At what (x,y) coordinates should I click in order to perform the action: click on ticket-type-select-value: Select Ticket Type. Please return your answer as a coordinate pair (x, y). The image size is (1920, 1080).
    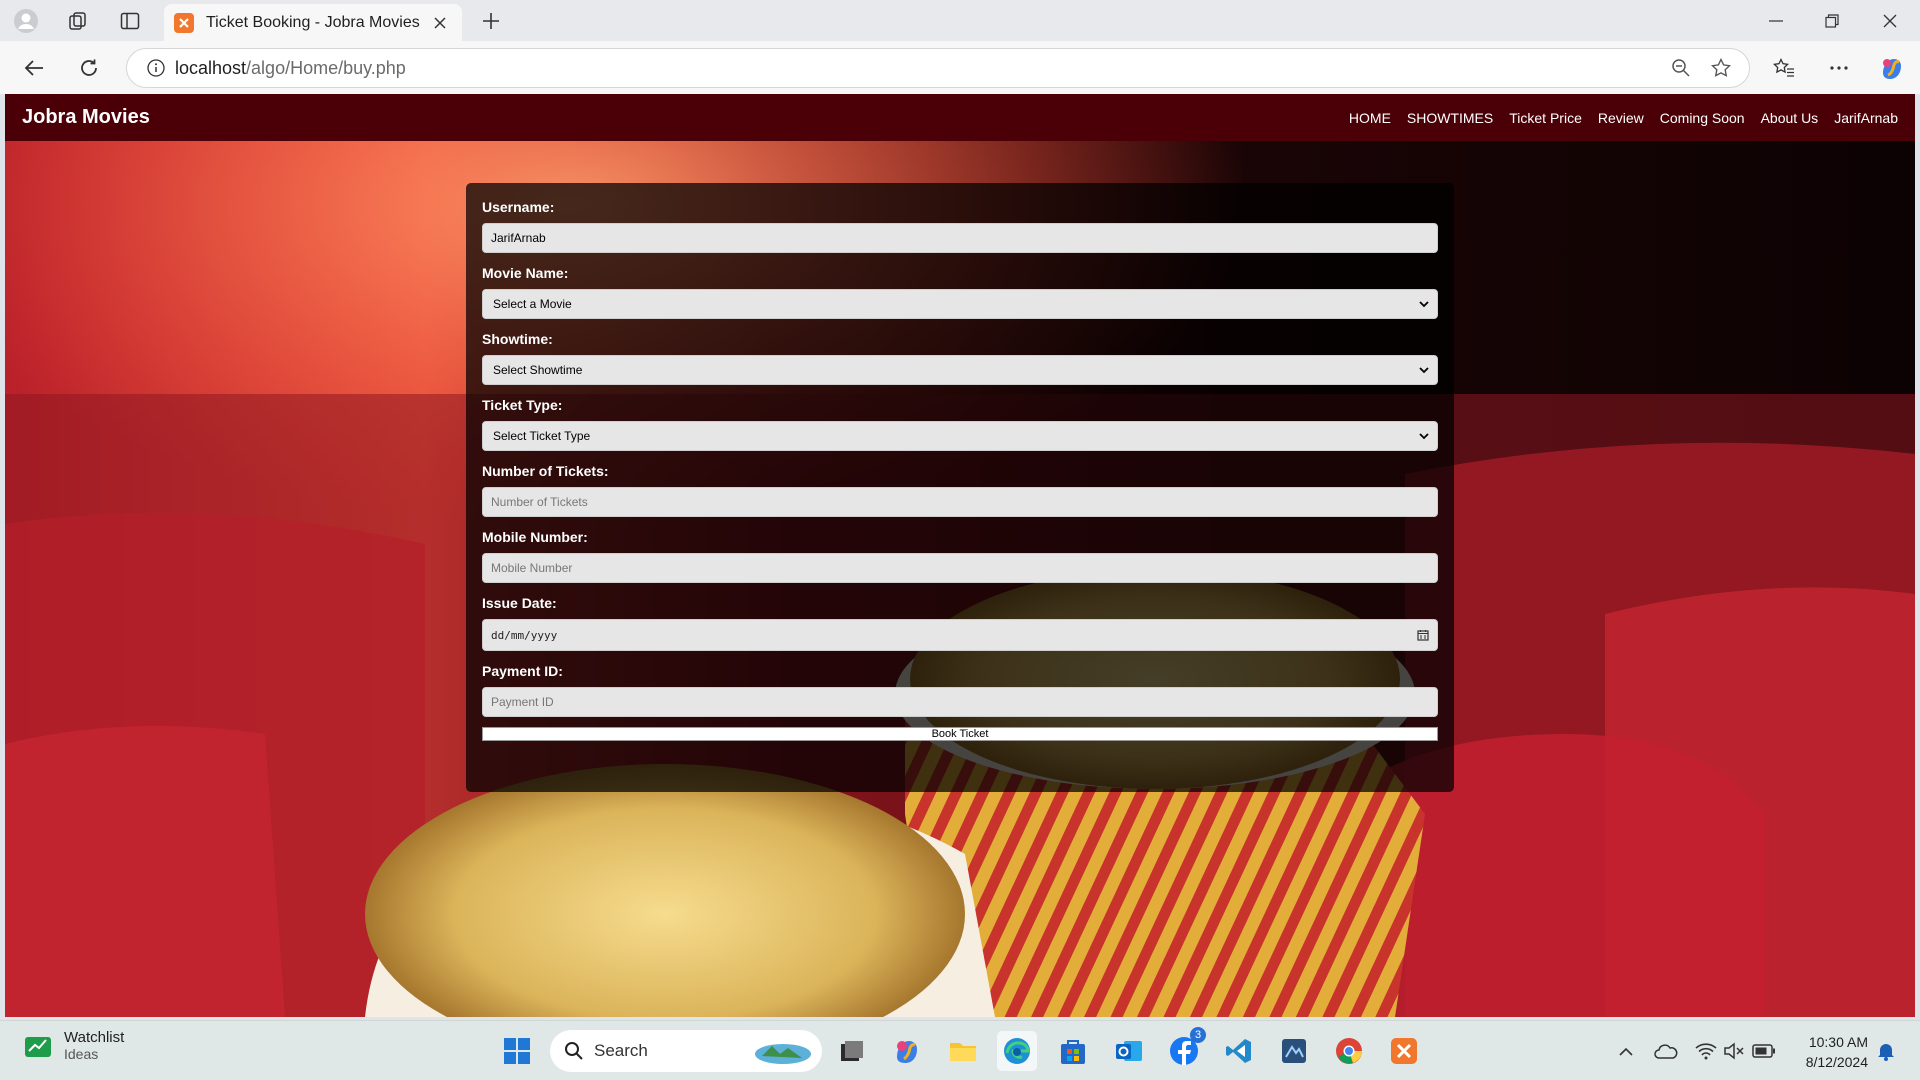
    Looking at the image, I should click on (542, 436).